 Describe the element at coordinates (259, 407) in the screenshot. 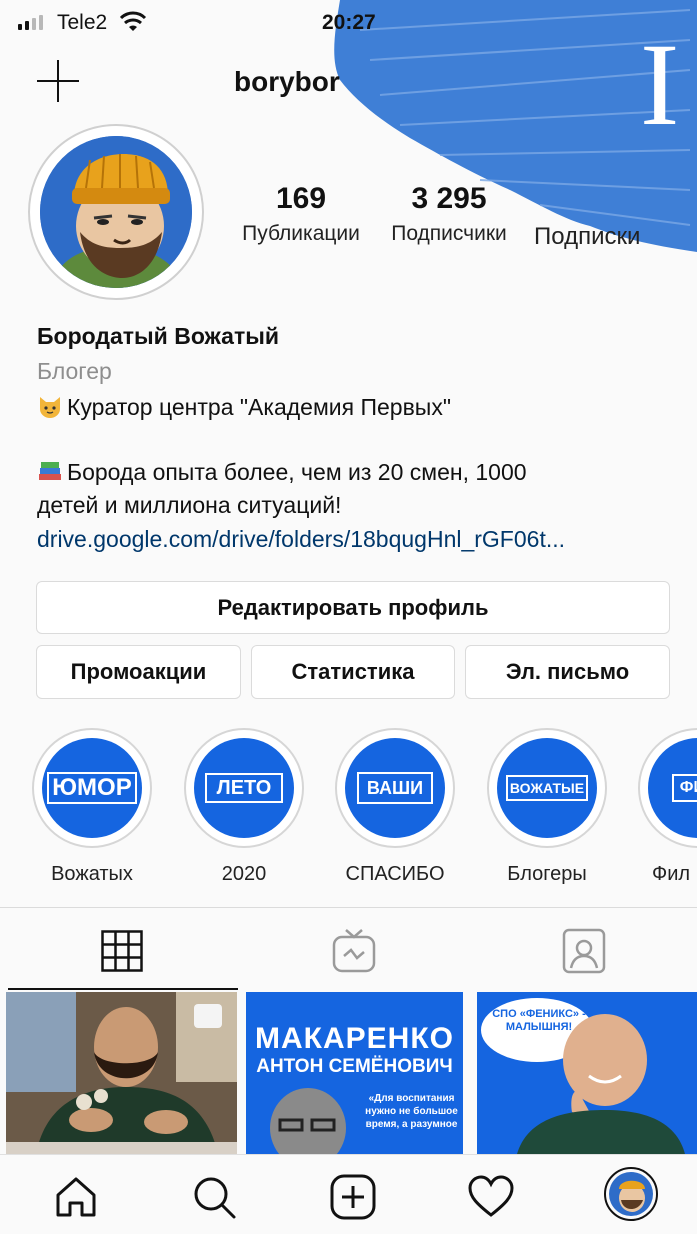

I see `bio-line-1-text: Куратор центра "Академия Первых"` at that location.